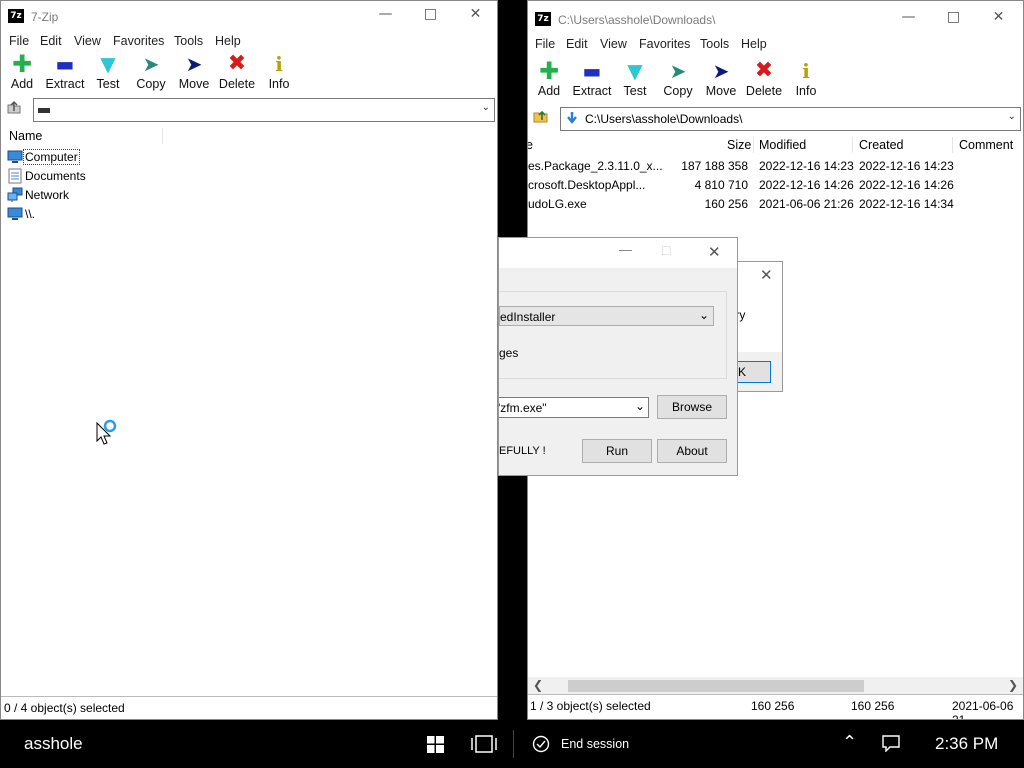 The height and width of the screenshot is (768, 1024). What do you see at coordinates (635, 71) in the screenshot?
I see `check-arrow-icon: ▼` at bounding box center [635, 71].